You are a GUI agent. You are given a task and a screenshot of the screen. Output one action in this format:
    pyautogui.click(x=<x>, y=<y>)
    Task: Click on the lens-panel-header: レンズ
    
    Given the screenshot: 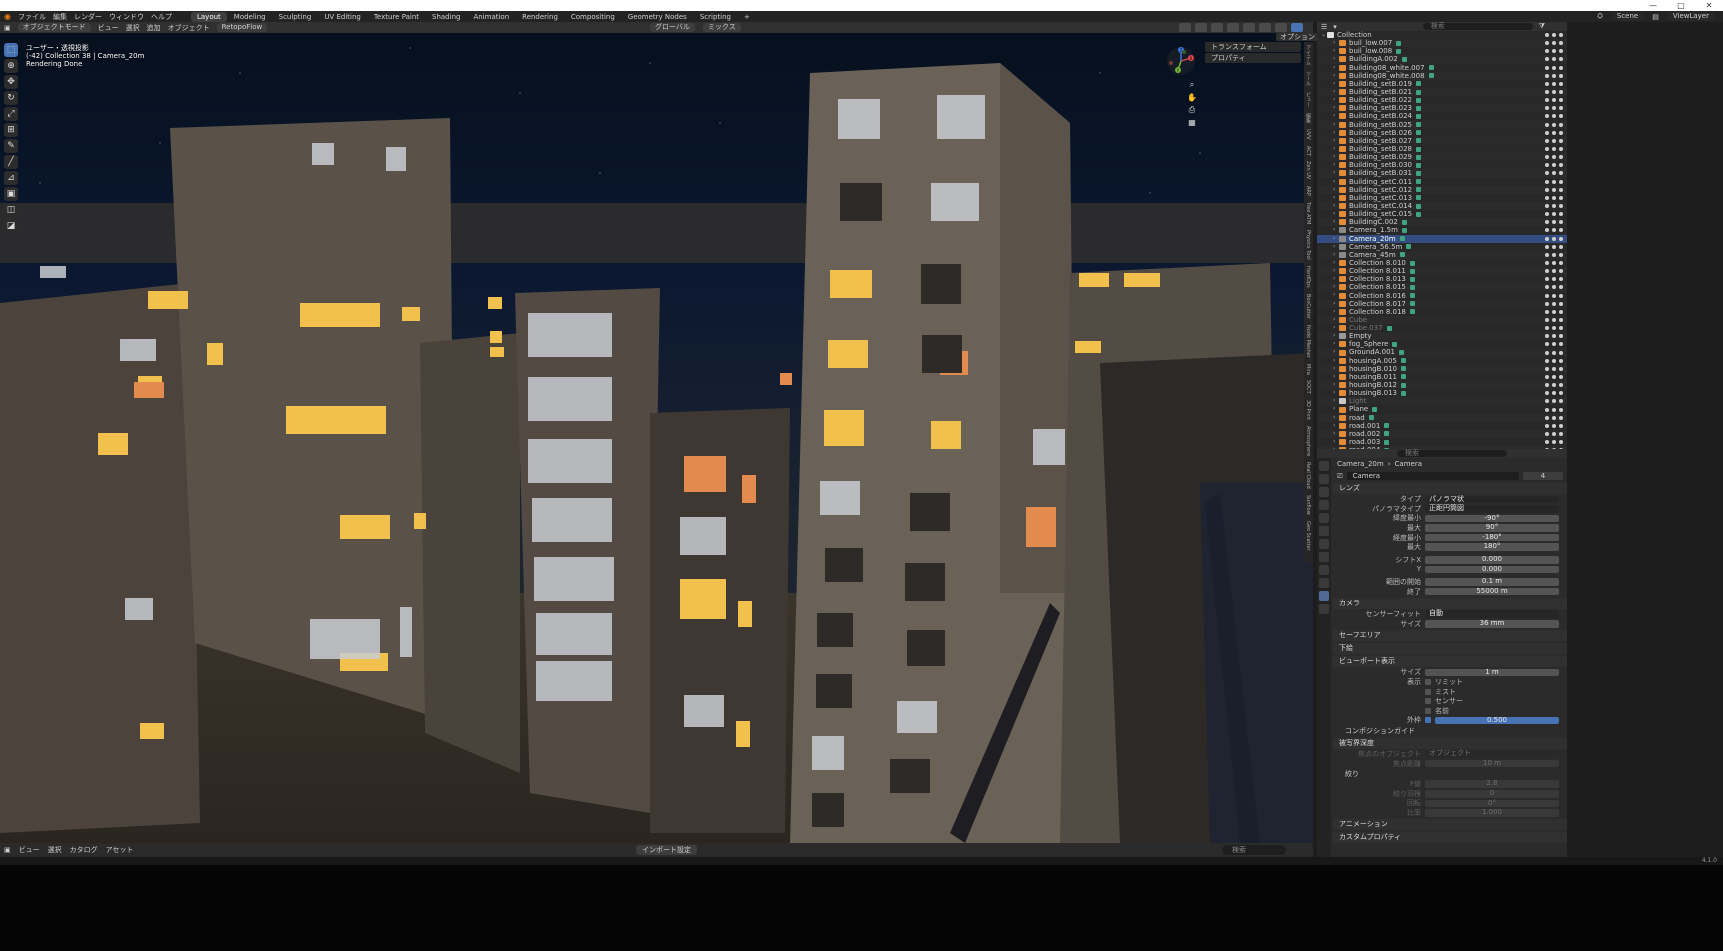 What is the action you would take?
    pyautogui.click(x=1450, y=488)
    